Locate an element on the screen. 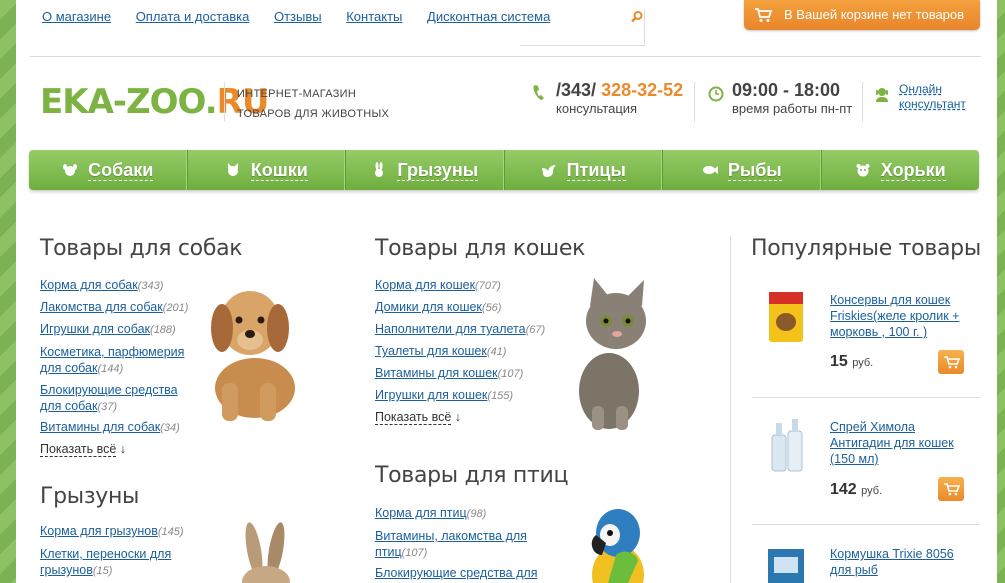 The height and width of the screenshot is (583, 1005). list-item: Лакомства для собак(201) is located at coordinates (120, 308).